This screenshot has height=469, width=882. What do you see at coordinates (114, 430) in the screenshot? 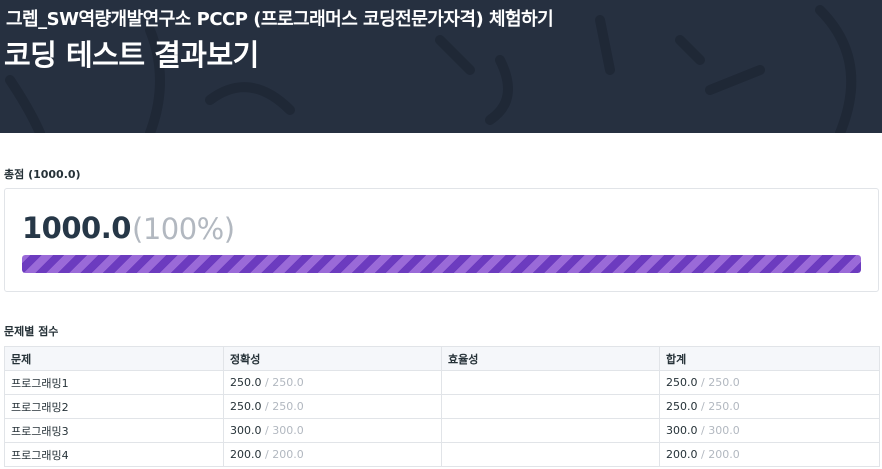
I see `problem-name: 프로그래밍3` at bounding box center [114, 430].